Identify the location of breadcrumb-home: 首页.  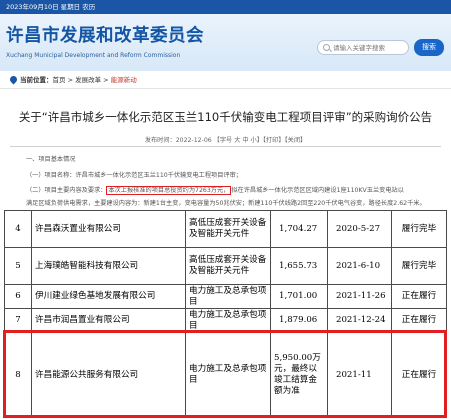
(59, 80).